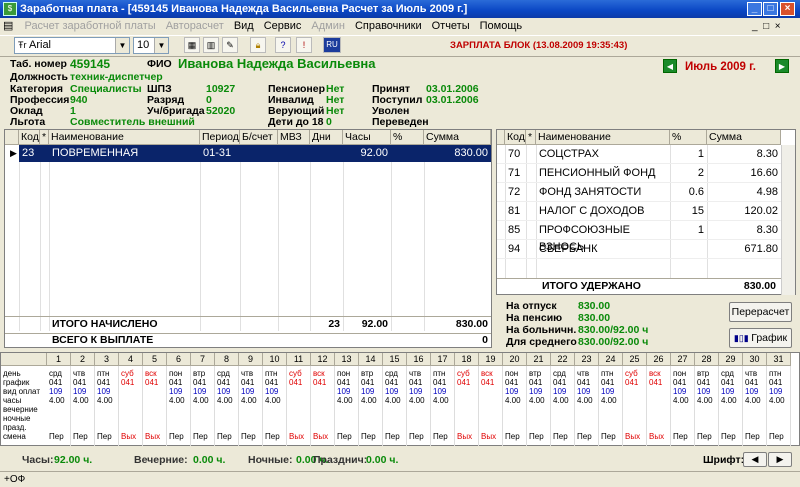 This screenshot has width=800, height=487. What do you see at coordinates (760, 312) in the screenshot?
I see `recalc-button: Перерасчет` at bounding box center [760, 312].